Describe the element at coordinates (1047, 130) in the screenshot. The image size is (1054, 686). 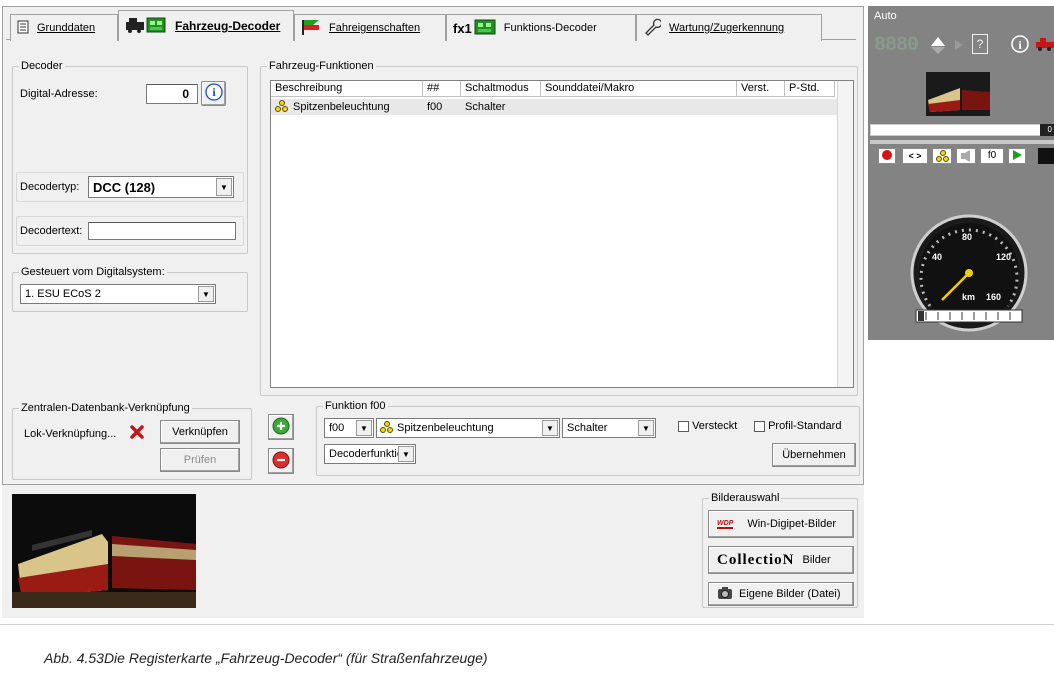
I see `speed-value: 0` at that location.